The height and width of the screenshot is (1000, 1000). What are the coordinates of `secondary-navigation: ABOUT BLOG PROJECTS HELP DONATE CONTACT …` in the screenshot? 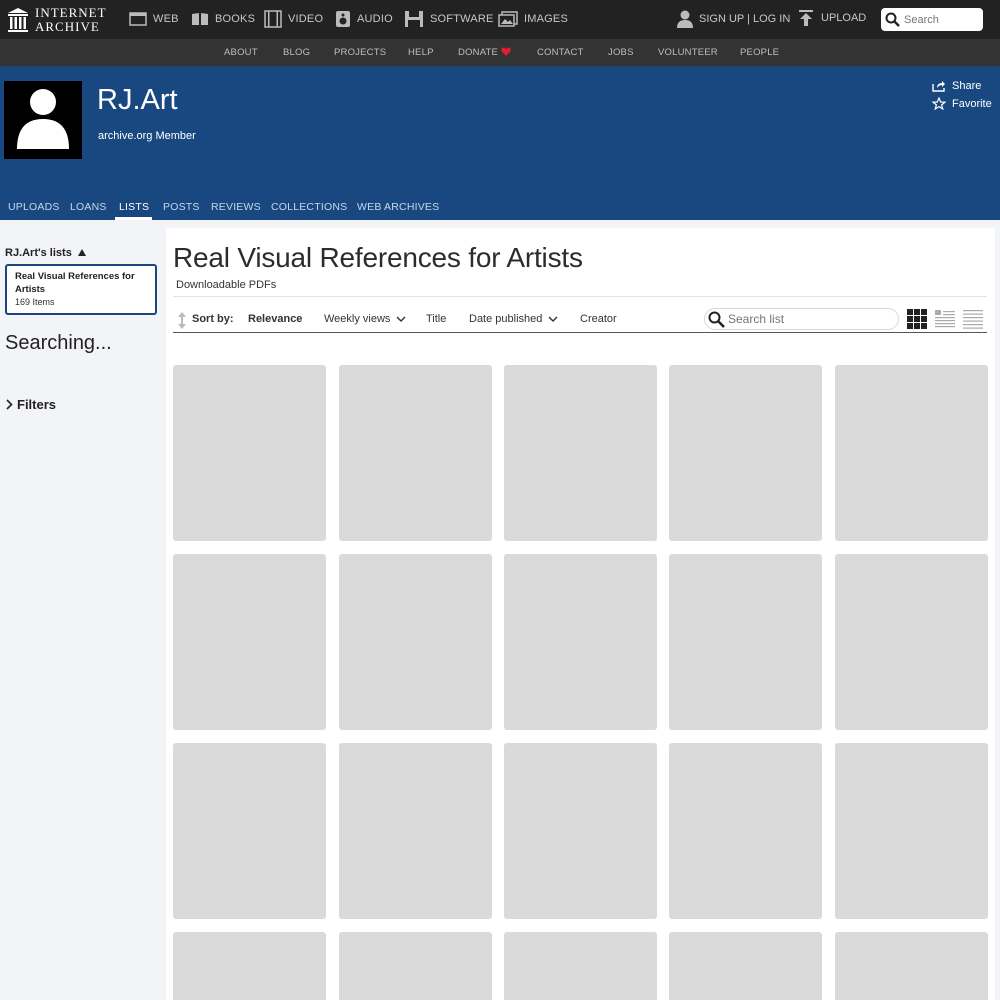 It's located at (500, 52).